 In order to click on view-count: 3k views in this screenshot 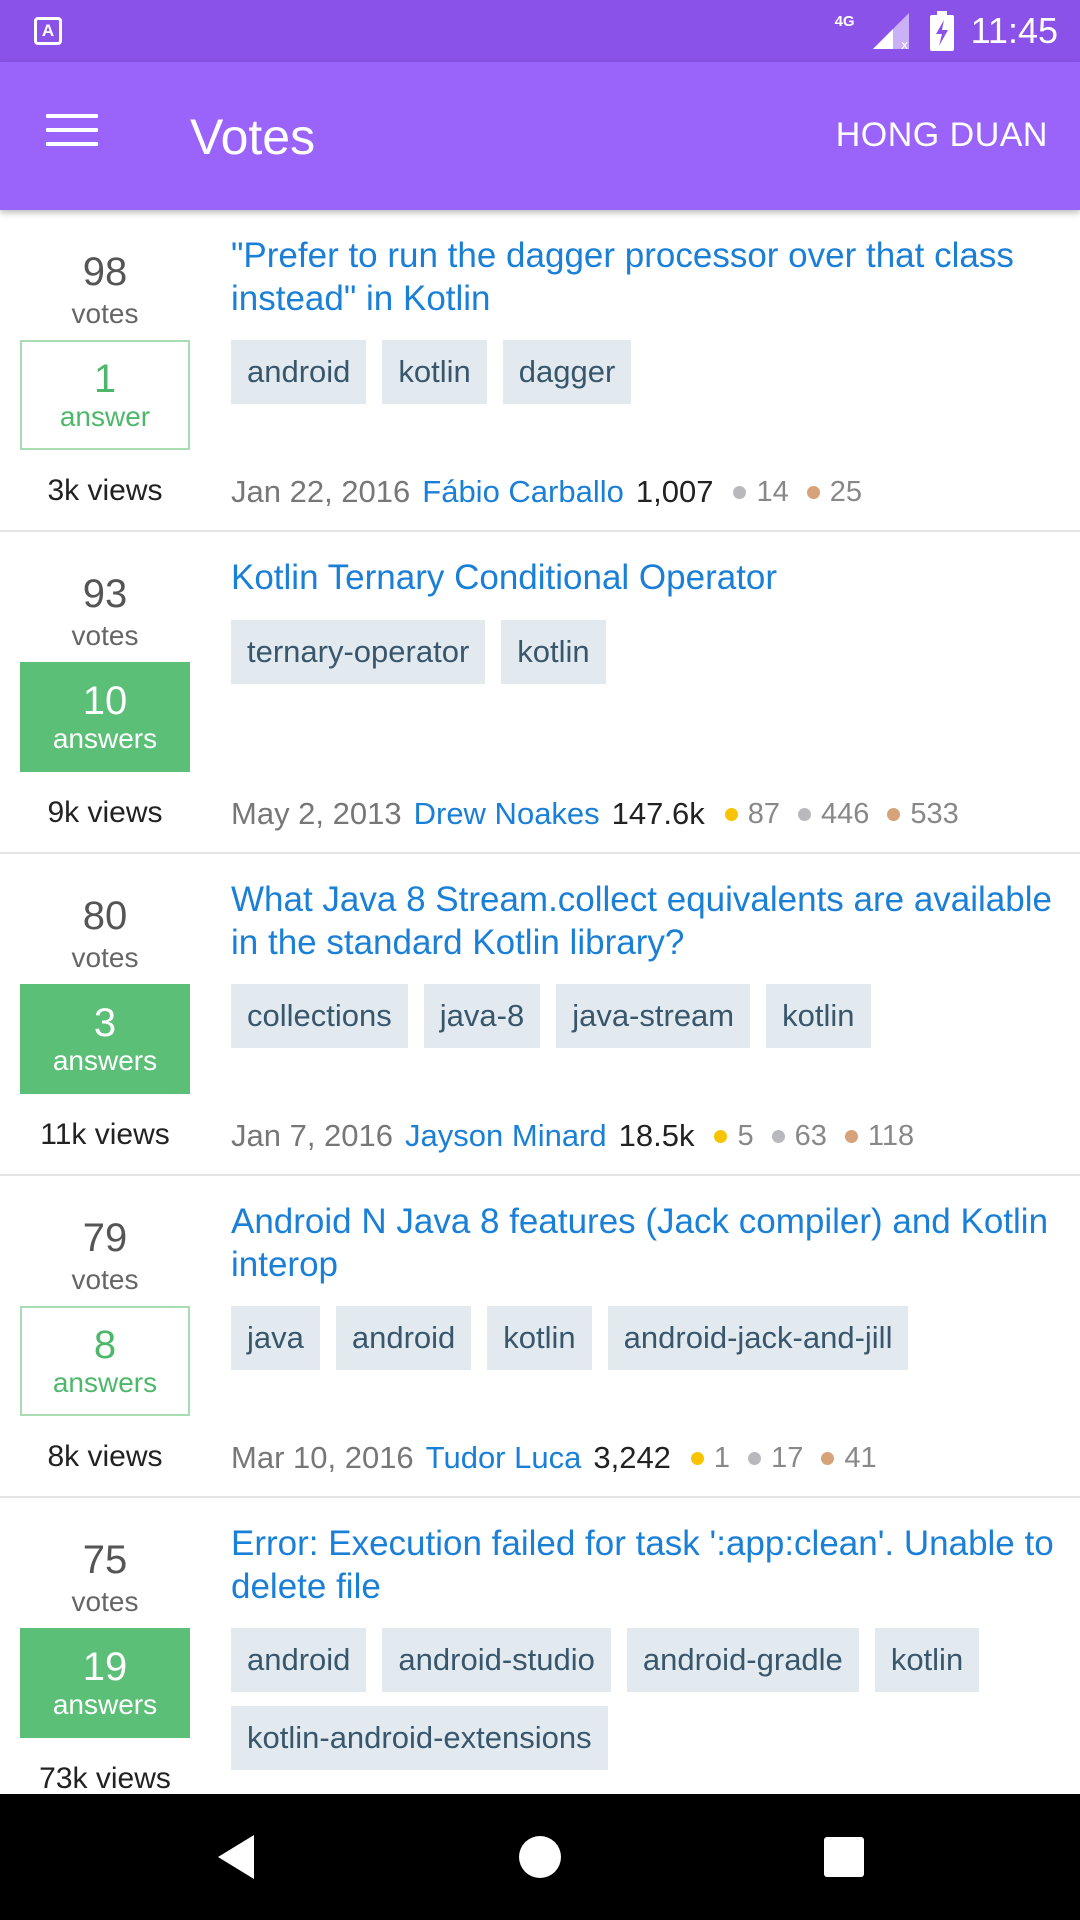, I will do `click(105, 490)`.